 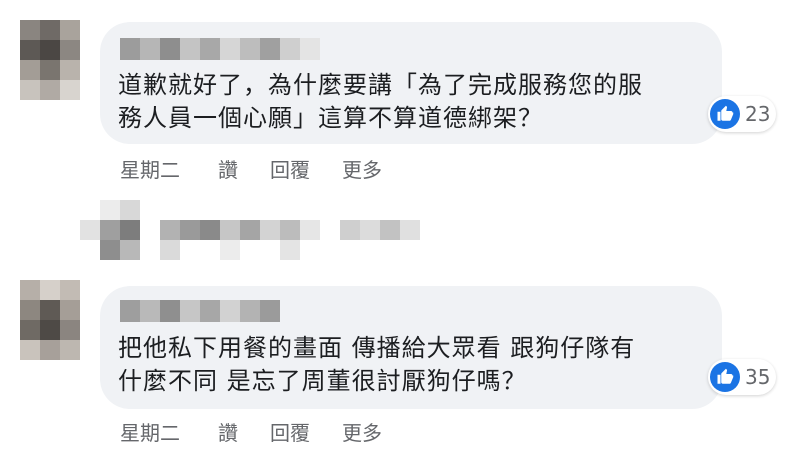 What do you see at coordinates (250, 230) in the screenshot?
I see `reply-preview` at bounding box center [250, 230].